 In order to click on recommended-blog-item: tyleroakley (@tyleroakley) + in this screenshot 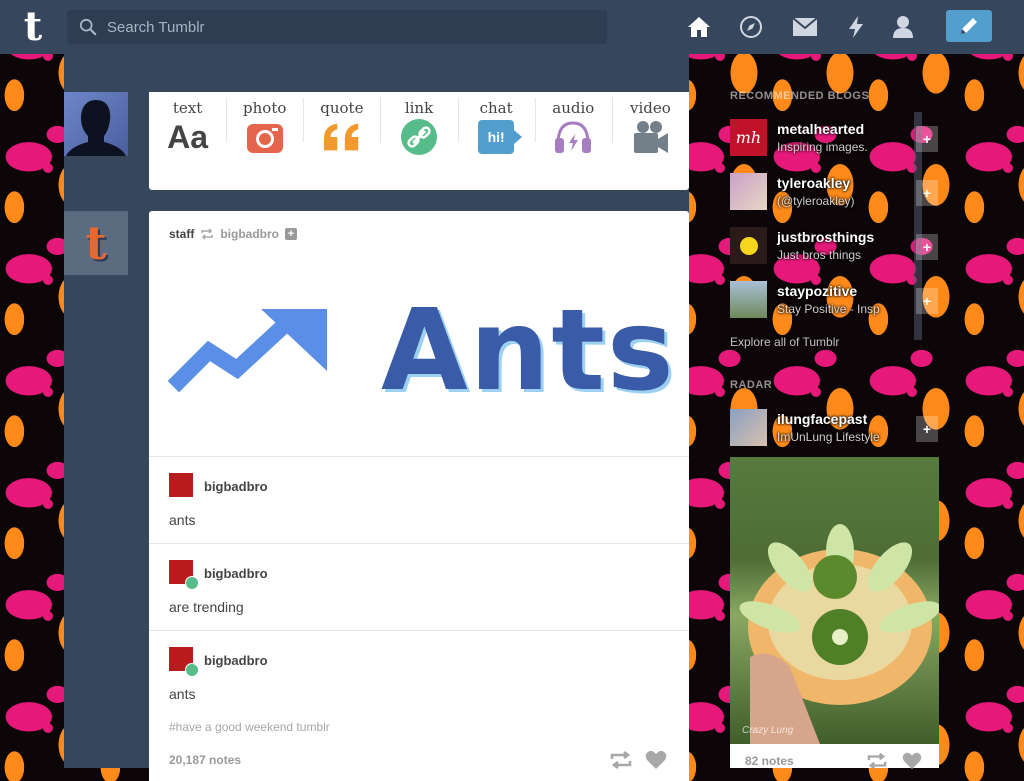, I will do `click(835, 200)`.